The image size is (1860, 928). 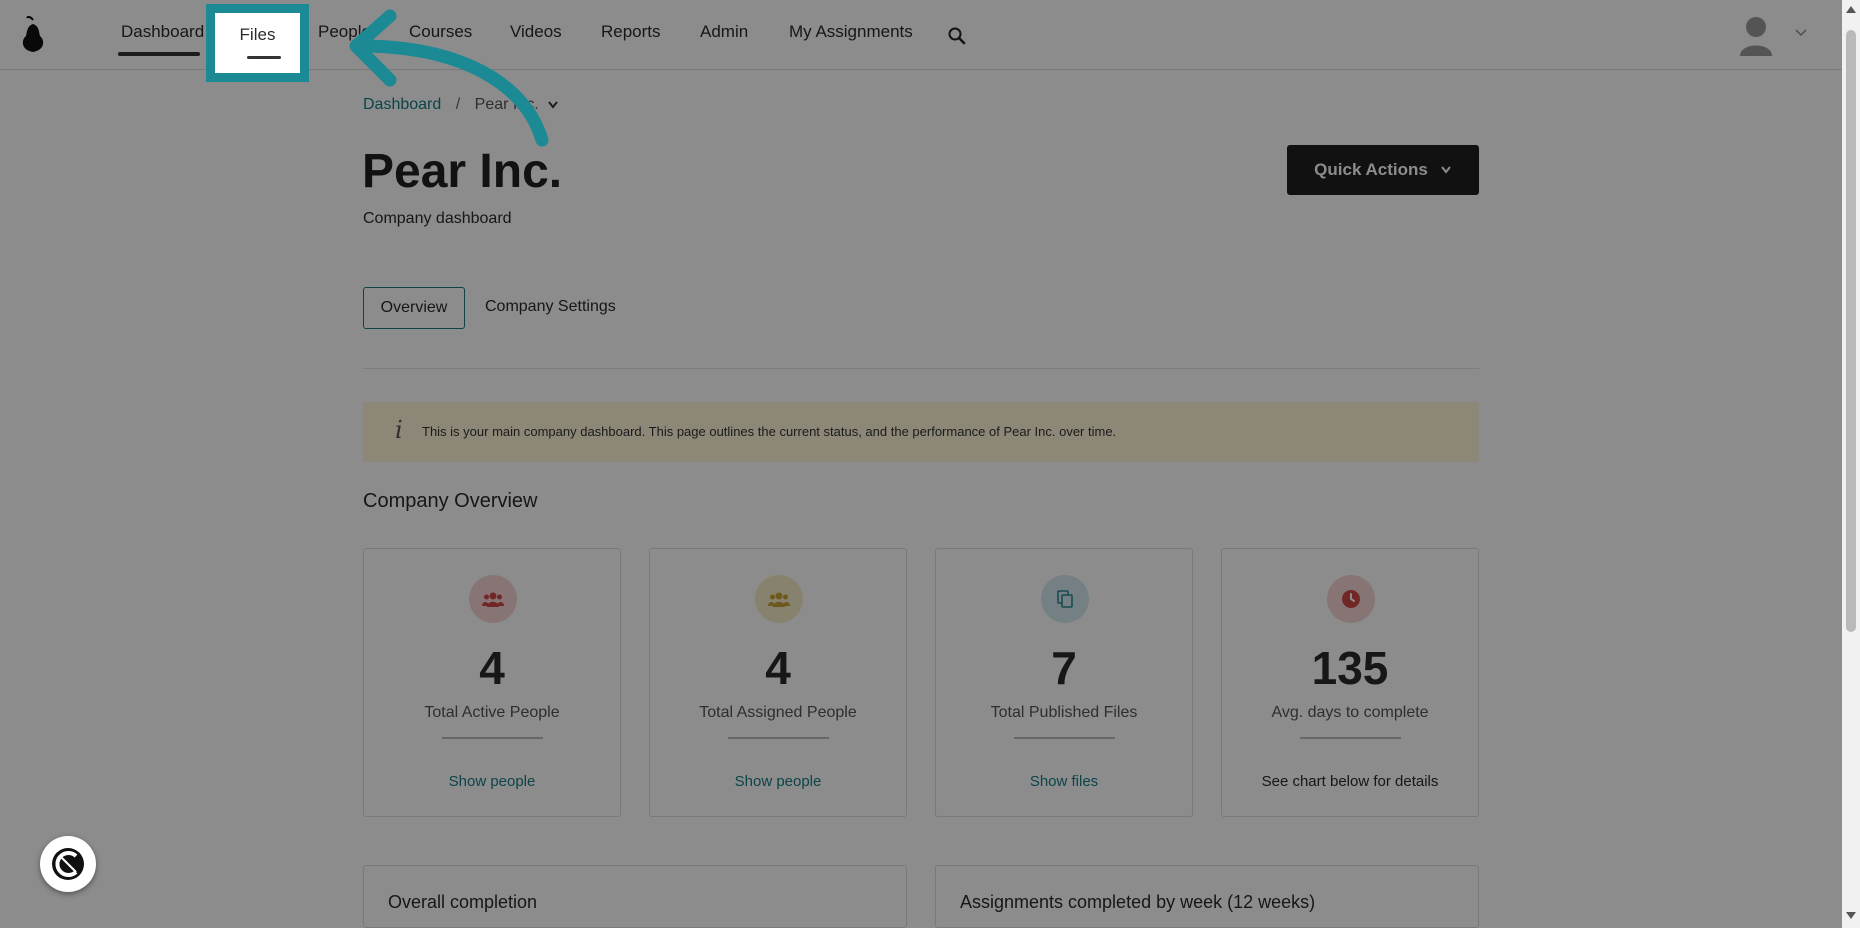 I want to click on show-files-link: Show files, so click(x=1064, y=781).